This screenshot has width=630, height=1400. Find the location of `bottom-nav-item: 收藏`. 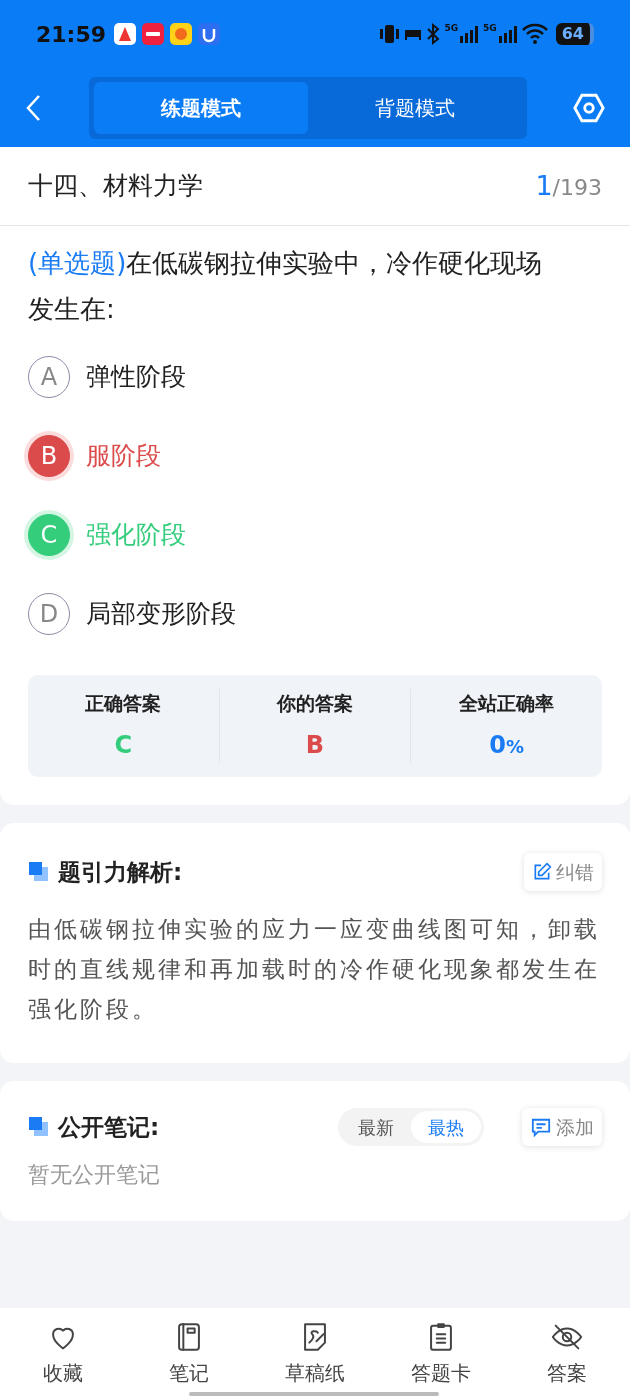

bottom-nav-item: 收藏 is located at coordinates (63, 1354).